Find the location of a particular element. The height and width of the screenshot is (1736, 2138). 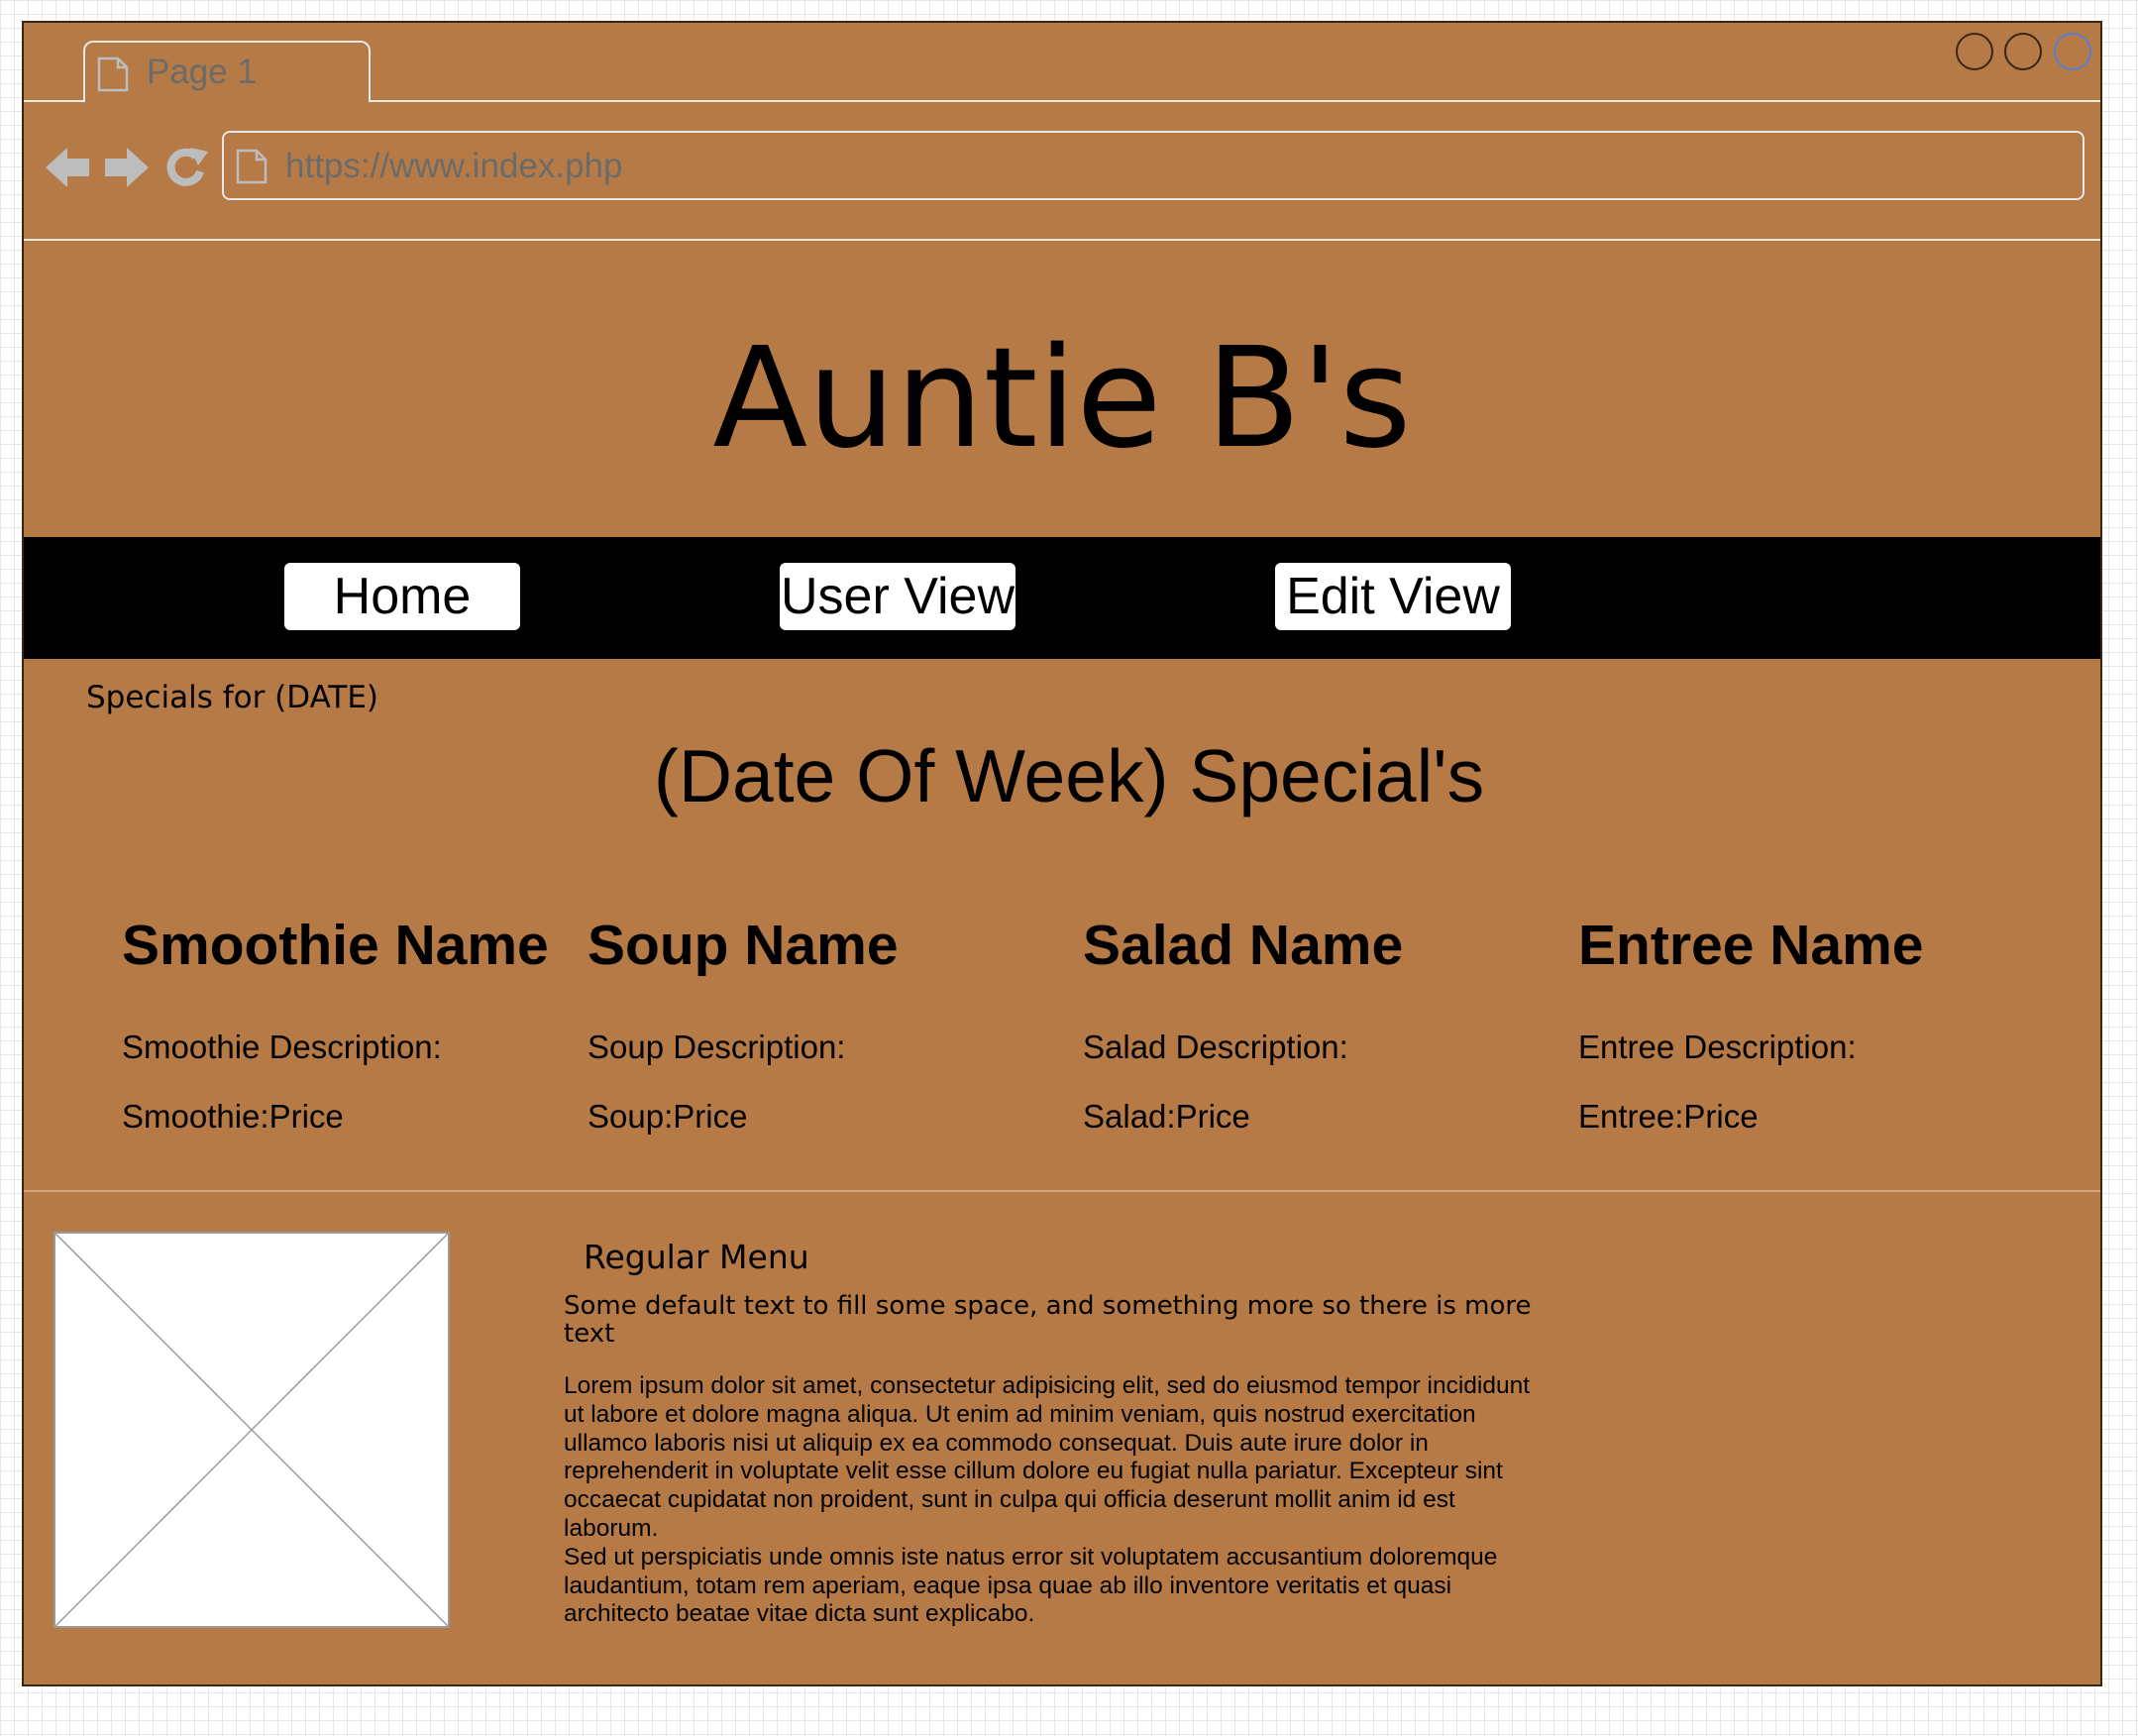

special-item-name: Smoothie Name is located at coordinates (335, 945).